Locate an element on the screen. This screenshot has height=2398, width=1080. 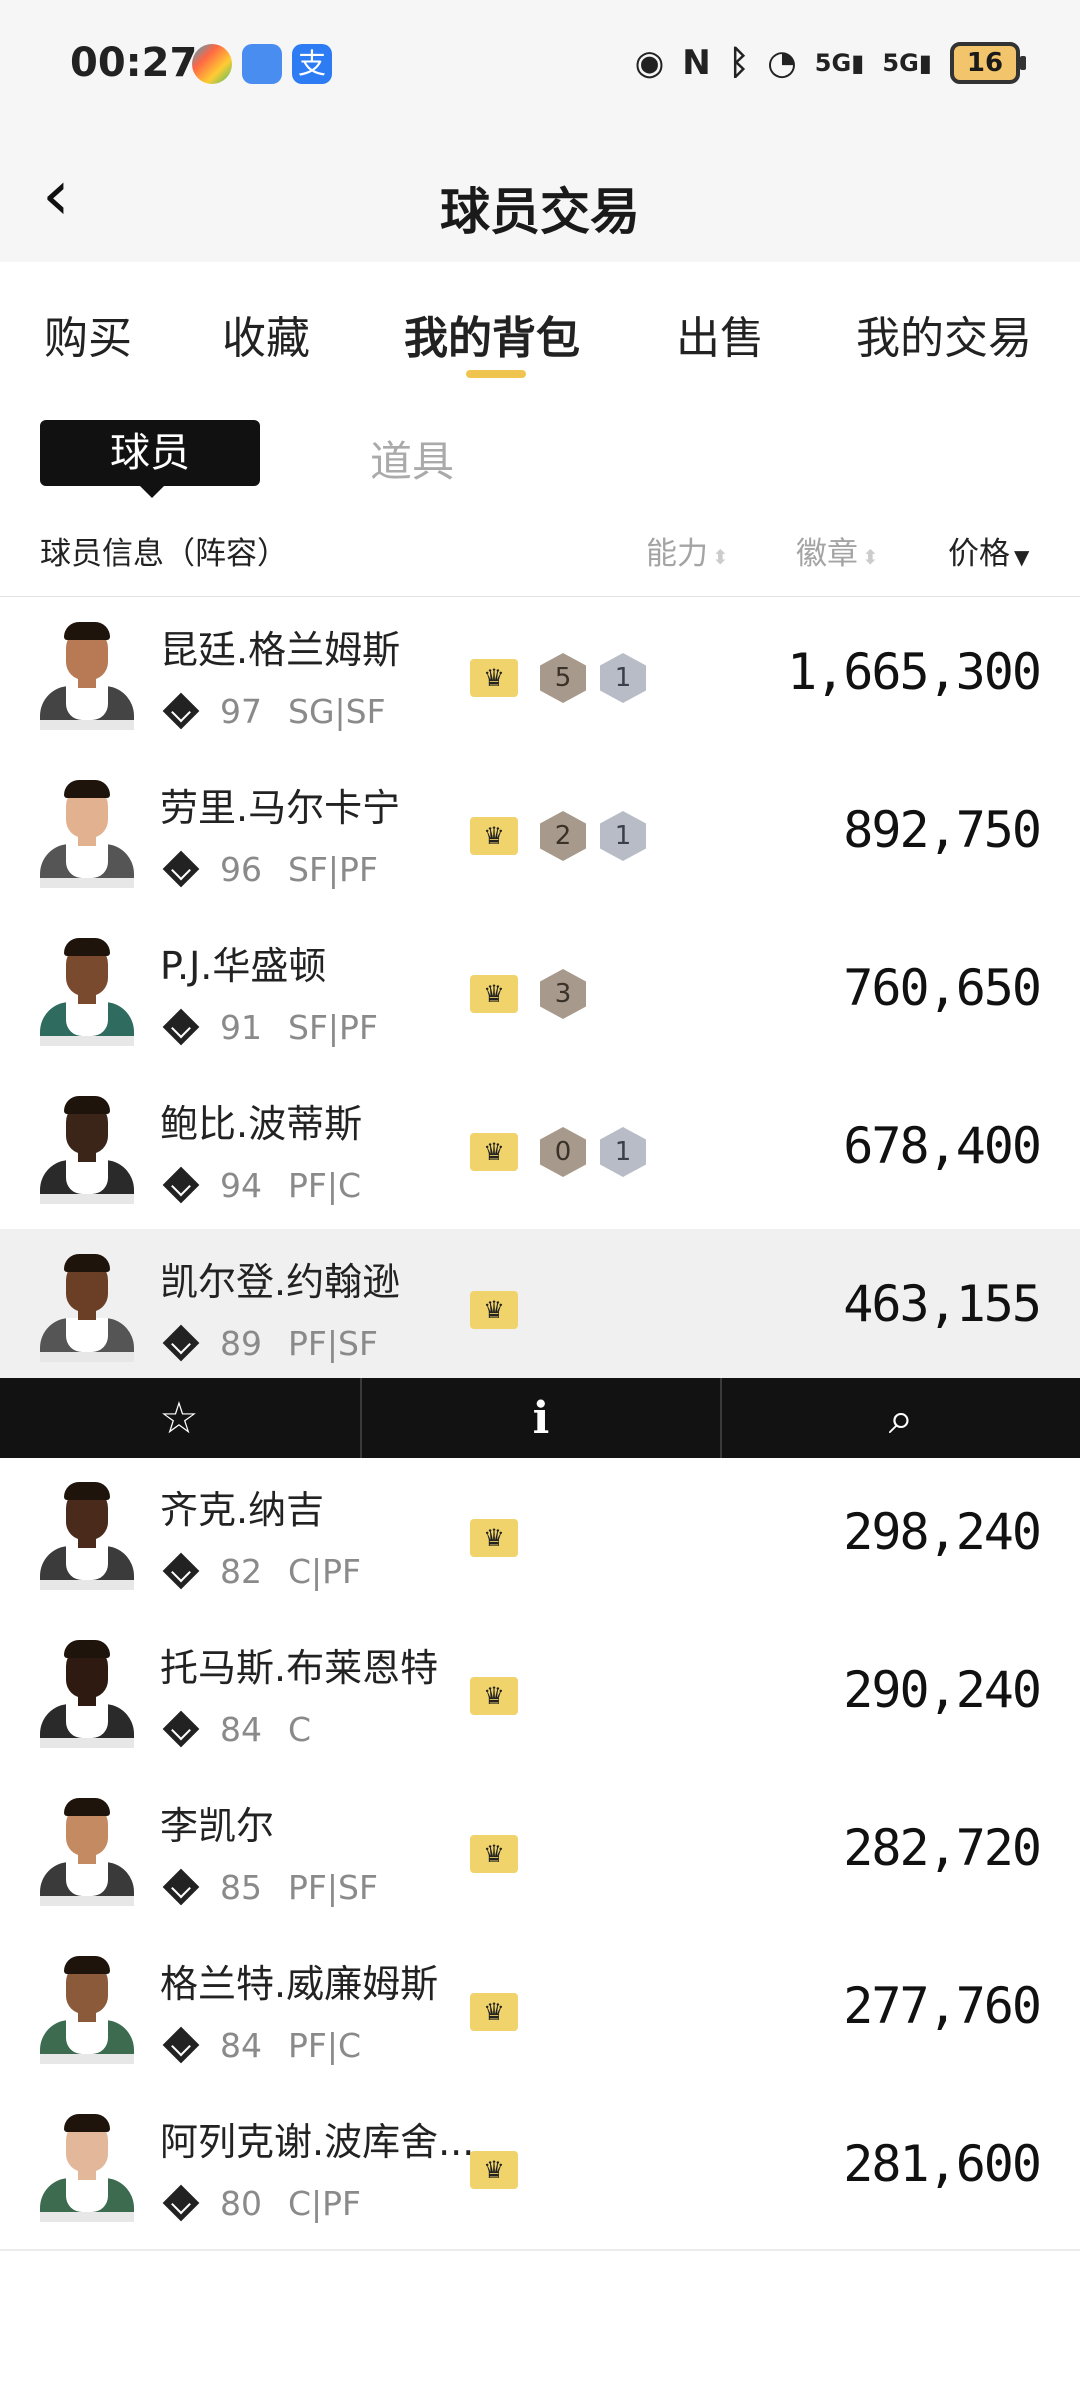
search-icon: ⌕ is located at coordinates (901, 1418).